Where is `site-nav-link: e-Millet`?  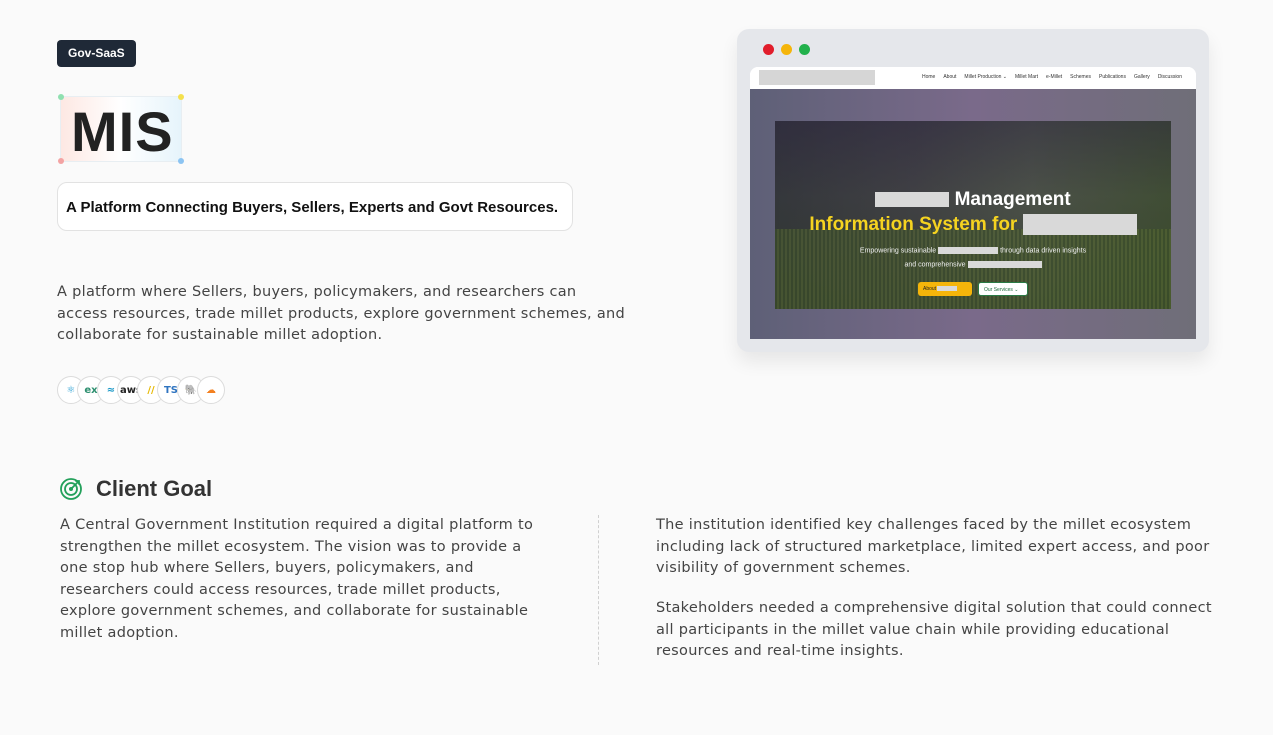
site-nav-link: e-Millet is located at coordinates (1054, 77).